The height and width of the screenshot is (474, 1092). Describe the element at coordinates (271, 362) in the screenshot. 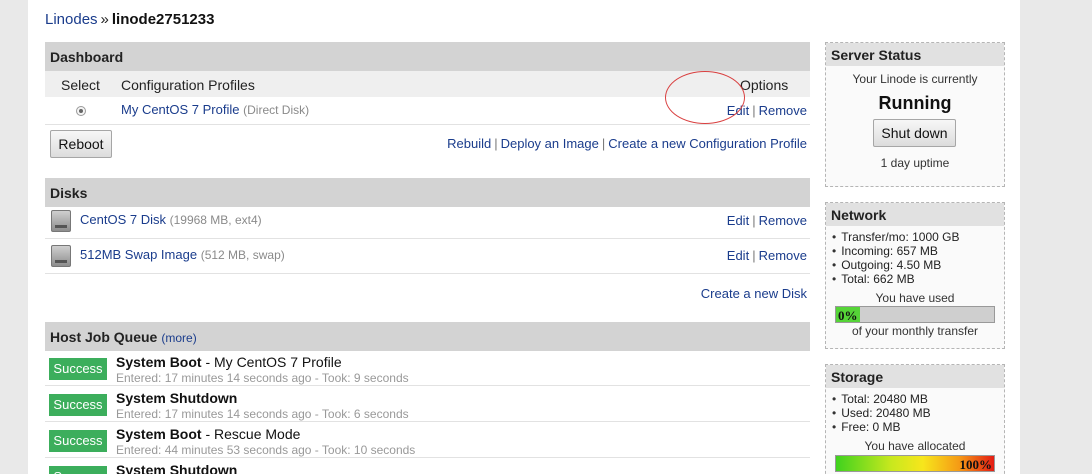

I see `job-suffix: - My CentOS 7 Profile` at that location.